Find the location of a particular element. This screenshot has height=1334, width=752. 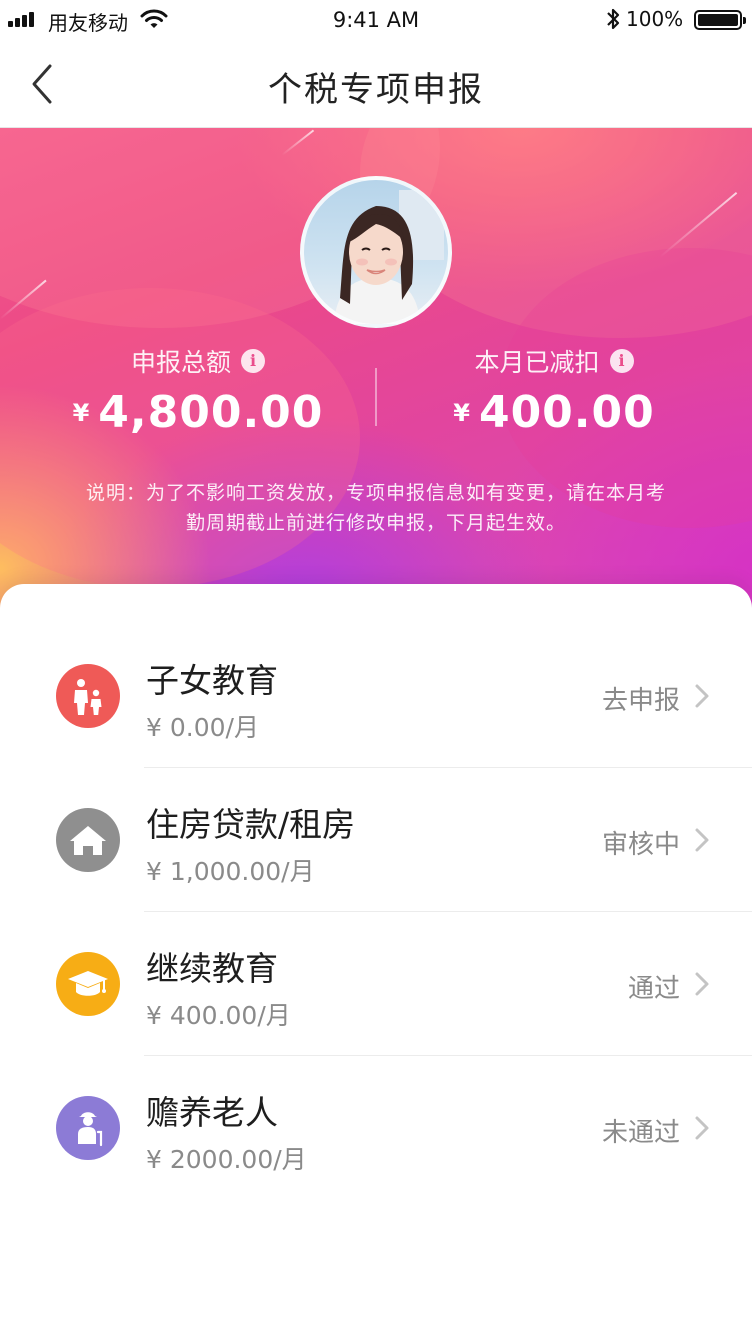

user-avatar is located at coordinates (376, 252).